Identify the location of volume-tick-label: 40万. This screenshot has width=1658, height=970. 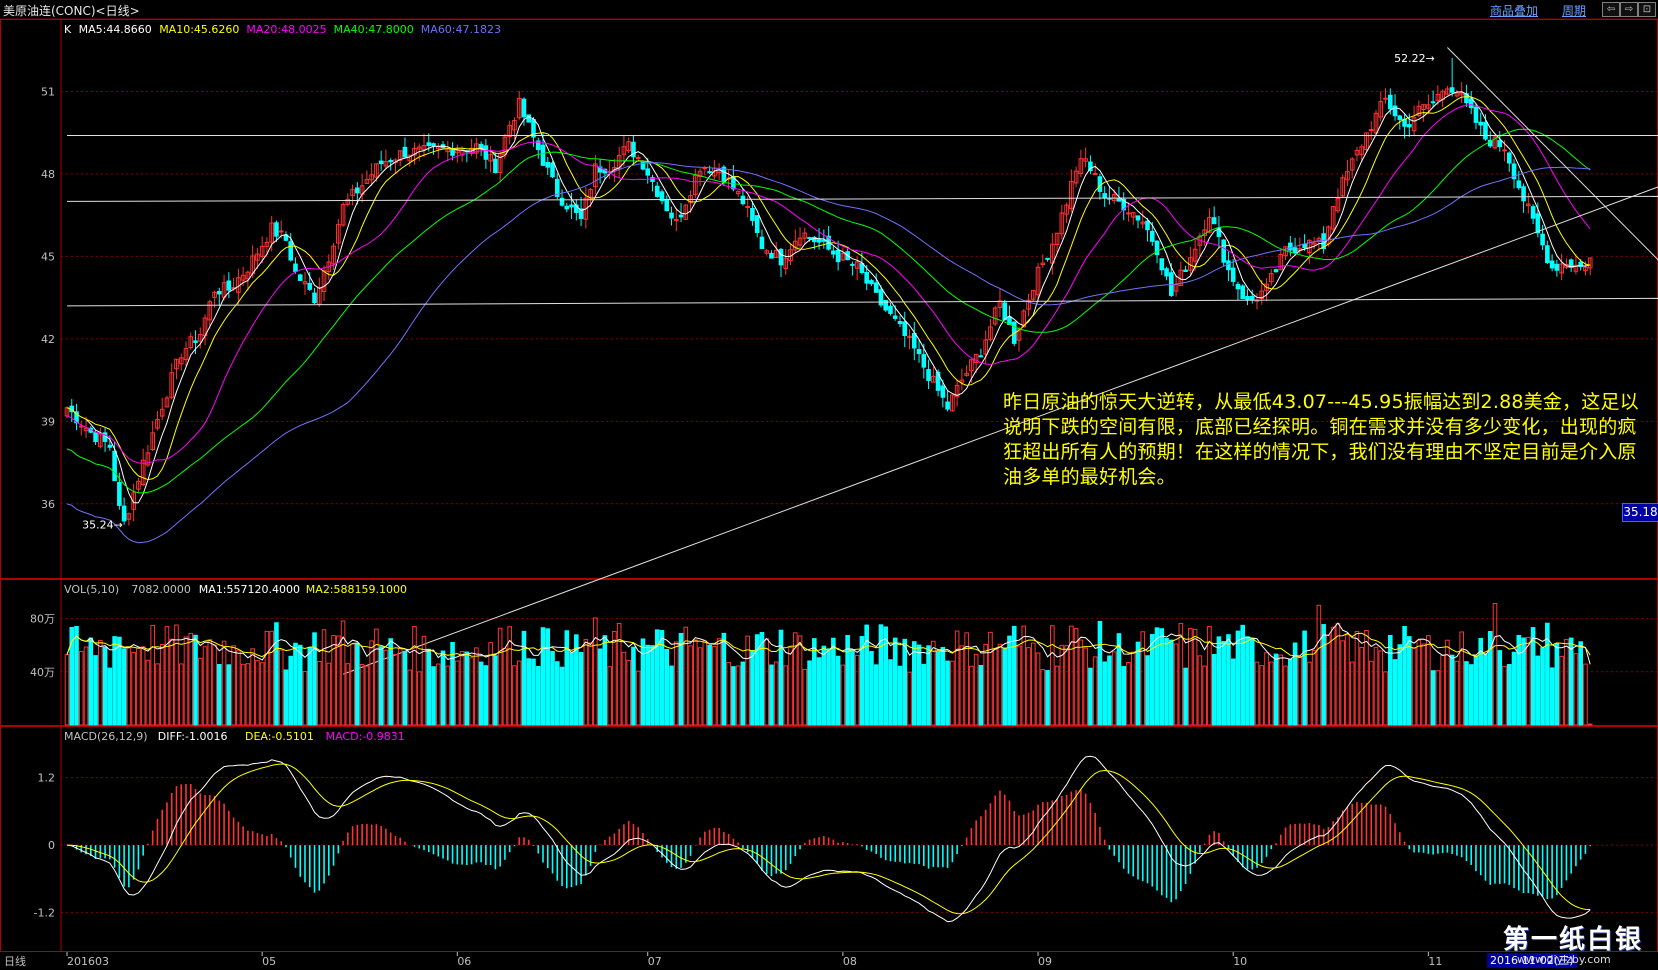
(42, 672).